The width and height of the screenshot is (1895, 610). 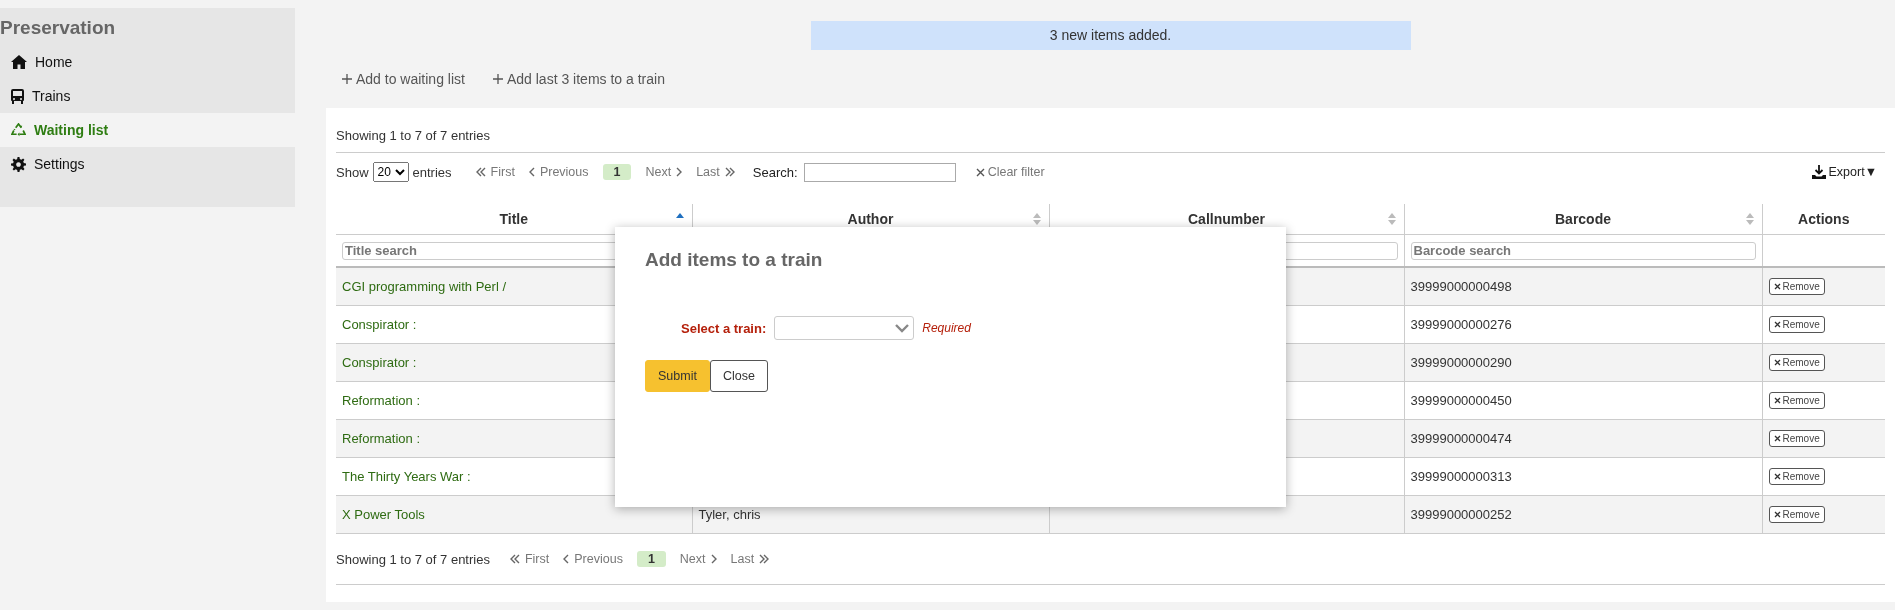 I want to click on bus-icon, so click(x=17, y=96).